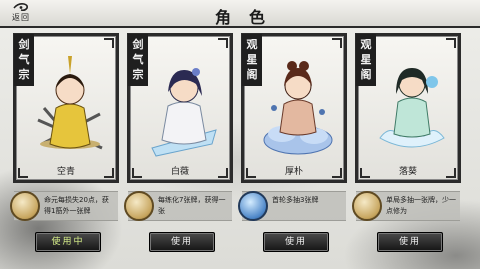  I want to click on star-chart-icon, so click(253, 206).